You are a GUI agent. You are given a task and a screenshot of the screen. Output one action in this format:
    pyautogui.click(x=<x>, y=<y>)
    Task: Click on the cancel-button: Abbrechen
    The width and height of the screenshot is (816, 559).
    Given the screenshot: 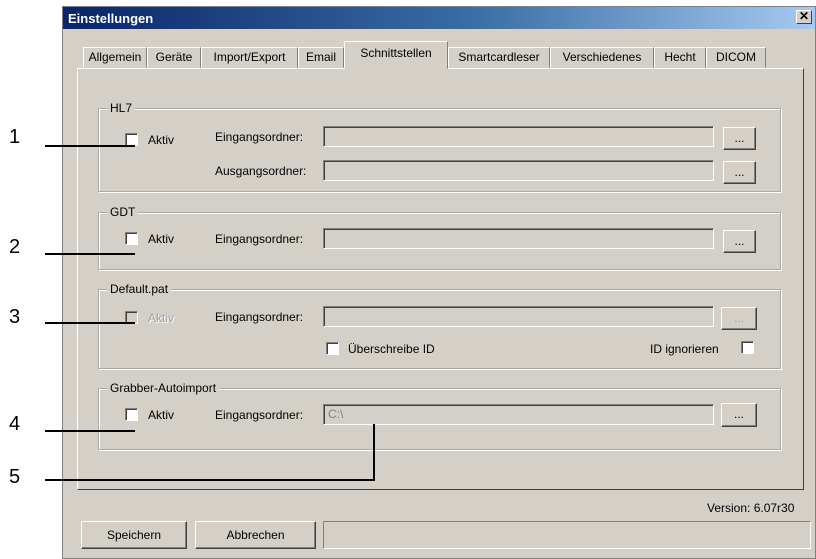 What is the action you would take?
    pyautogui.click(x=255, y=535)
    